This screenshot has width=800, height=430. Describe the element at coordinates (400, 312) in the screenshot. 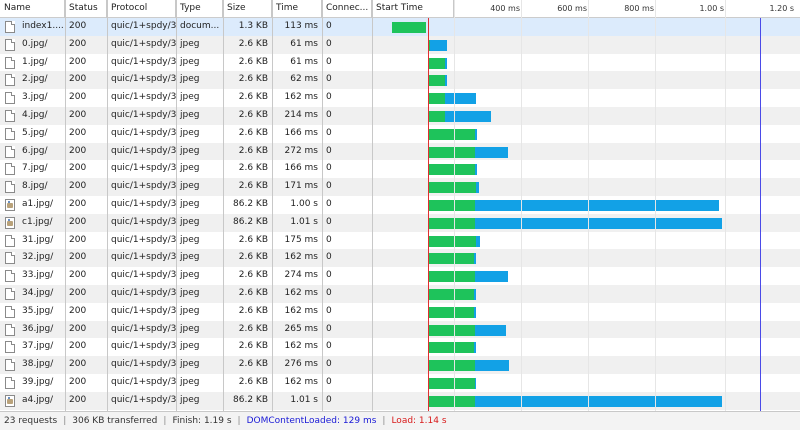

I see `table-row: 35.jpg/200 quic/1+spdy/3 jpeg 2.6 KB 162 ms 0` at that location.